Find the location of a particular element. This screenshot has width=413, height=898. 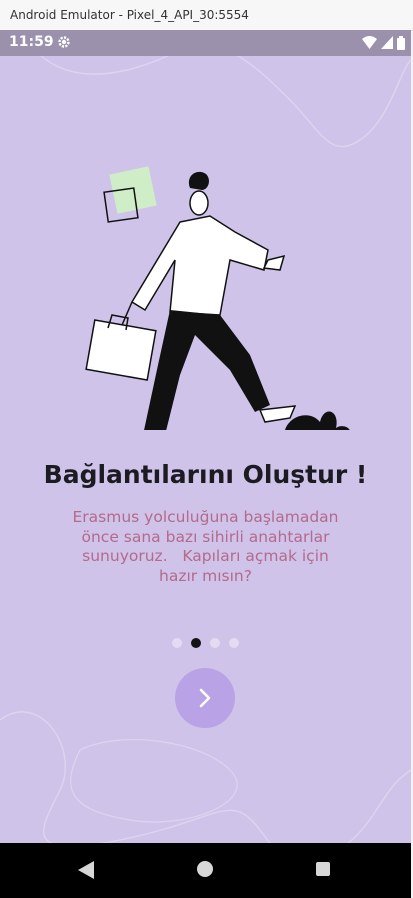

emulator-title: Android Emulator - Pixel_4_API_30:5554 is located at coordinates (129, 15).